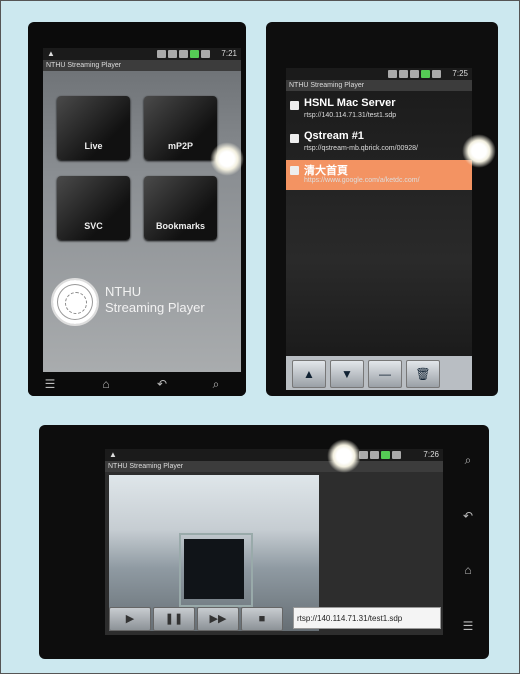 This screenshot has width=520, height=674. I want to click on playback-controls: ▶ ❚❚ ▶▶ ■ rtsp://140.114.71.31/test1.sdp, so click(275, 619).